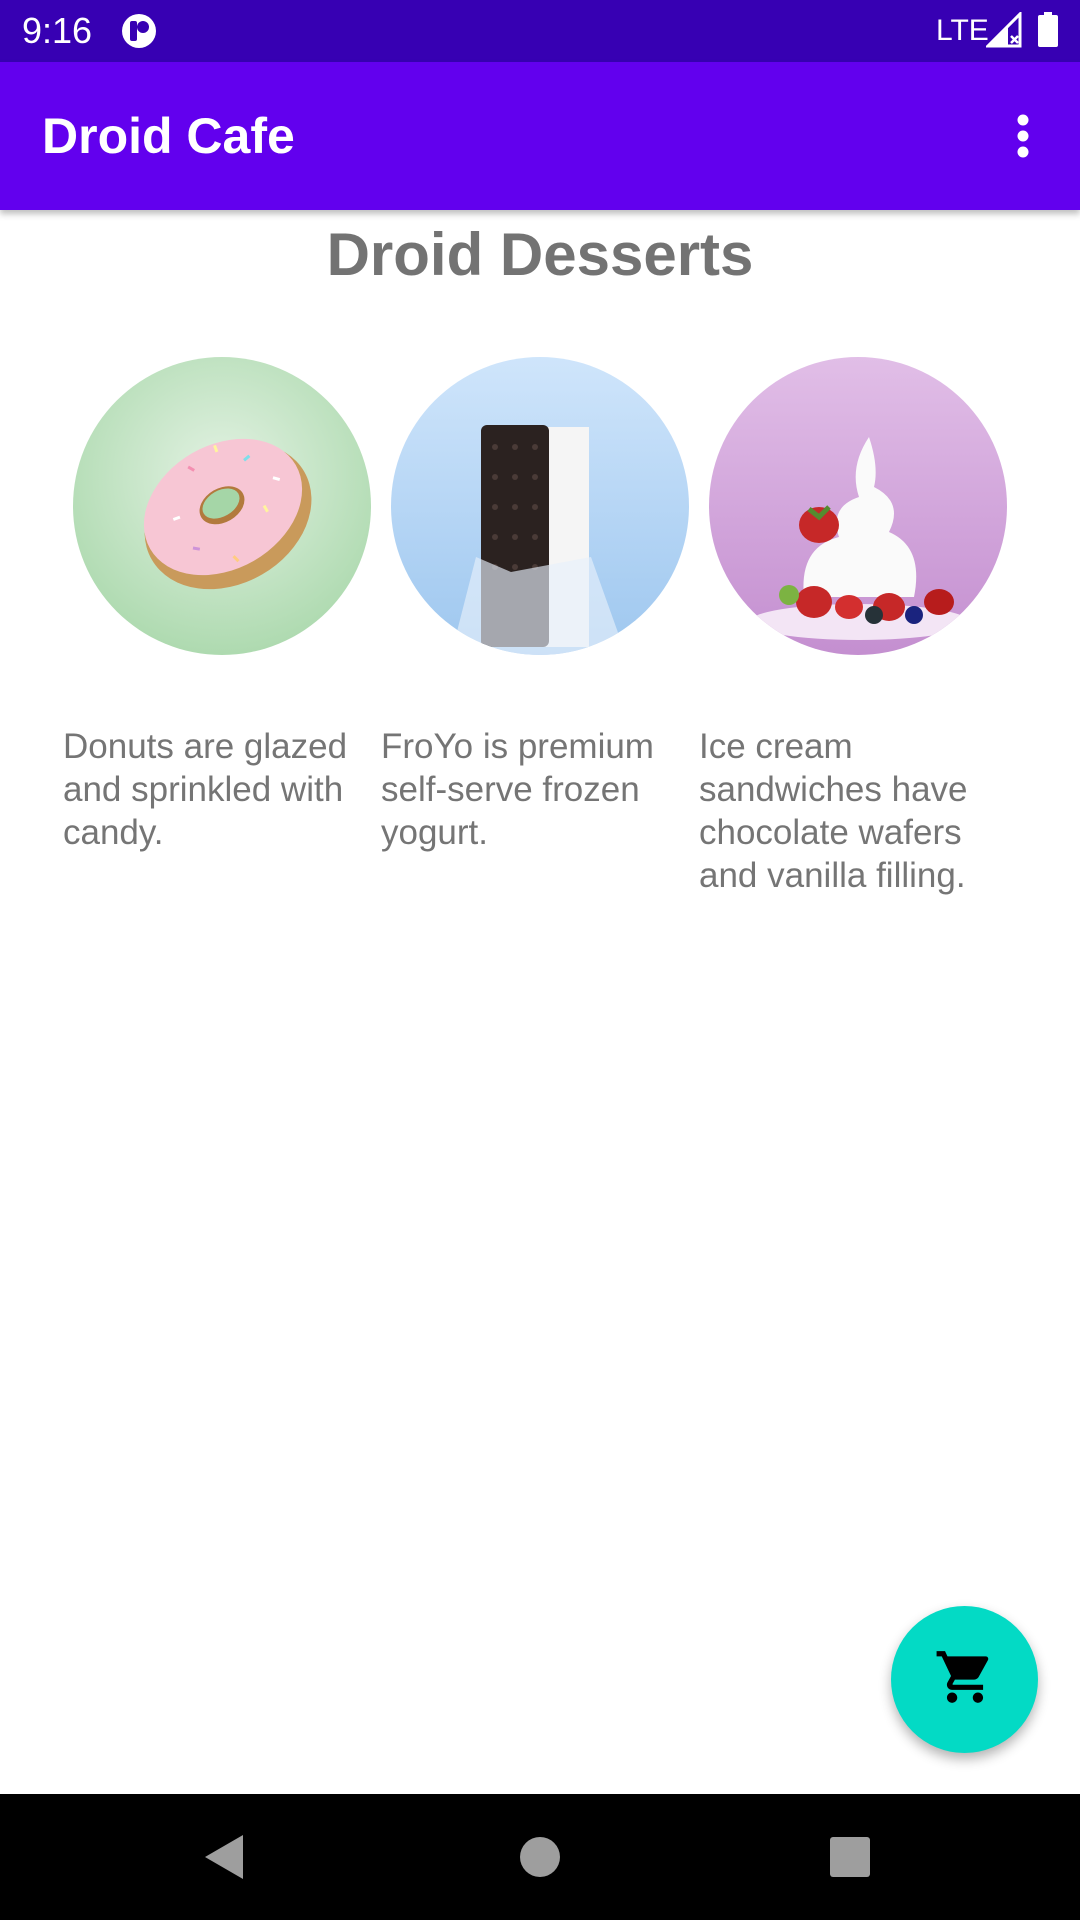 This screenshot has width=1080, height=1920. I want to click on page-title: Droid Desserts, so click(540, 254).